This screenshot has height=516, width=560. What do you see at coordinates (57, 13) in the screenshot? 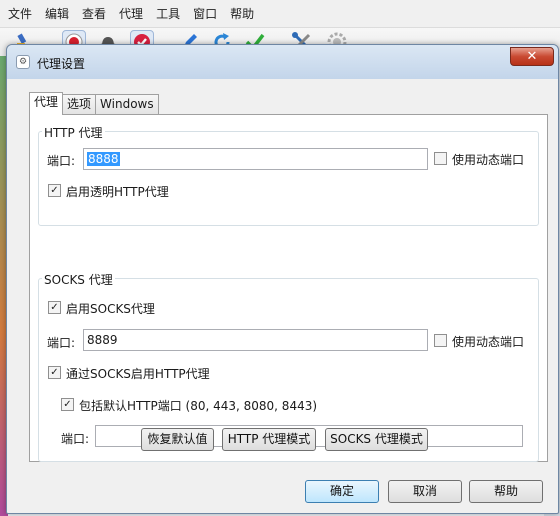
I see `menu-edit: 编辑` at bounding box center [57, 13].